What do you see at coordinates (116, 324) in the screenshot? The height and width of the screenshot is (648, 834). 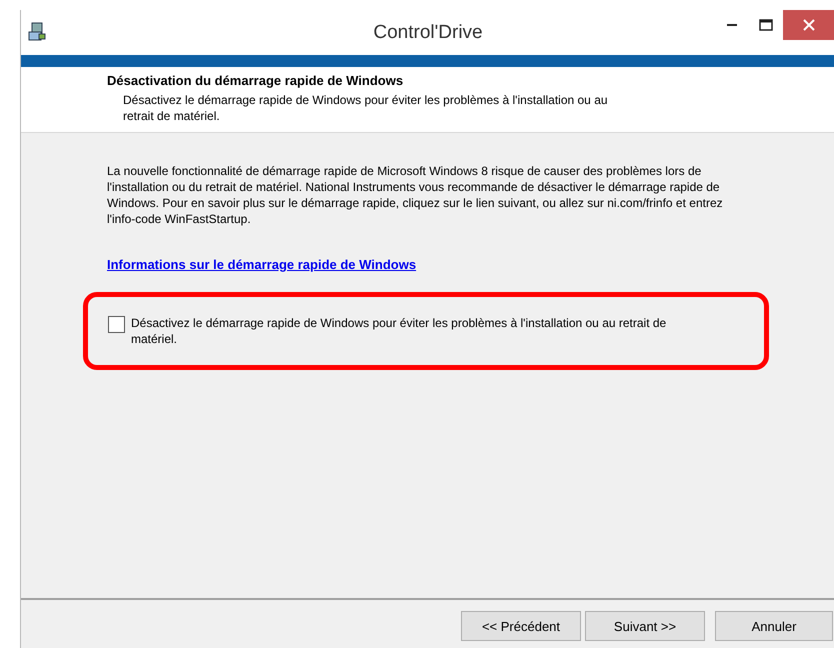 I see `checkbox` at bounding box center [116, 324].